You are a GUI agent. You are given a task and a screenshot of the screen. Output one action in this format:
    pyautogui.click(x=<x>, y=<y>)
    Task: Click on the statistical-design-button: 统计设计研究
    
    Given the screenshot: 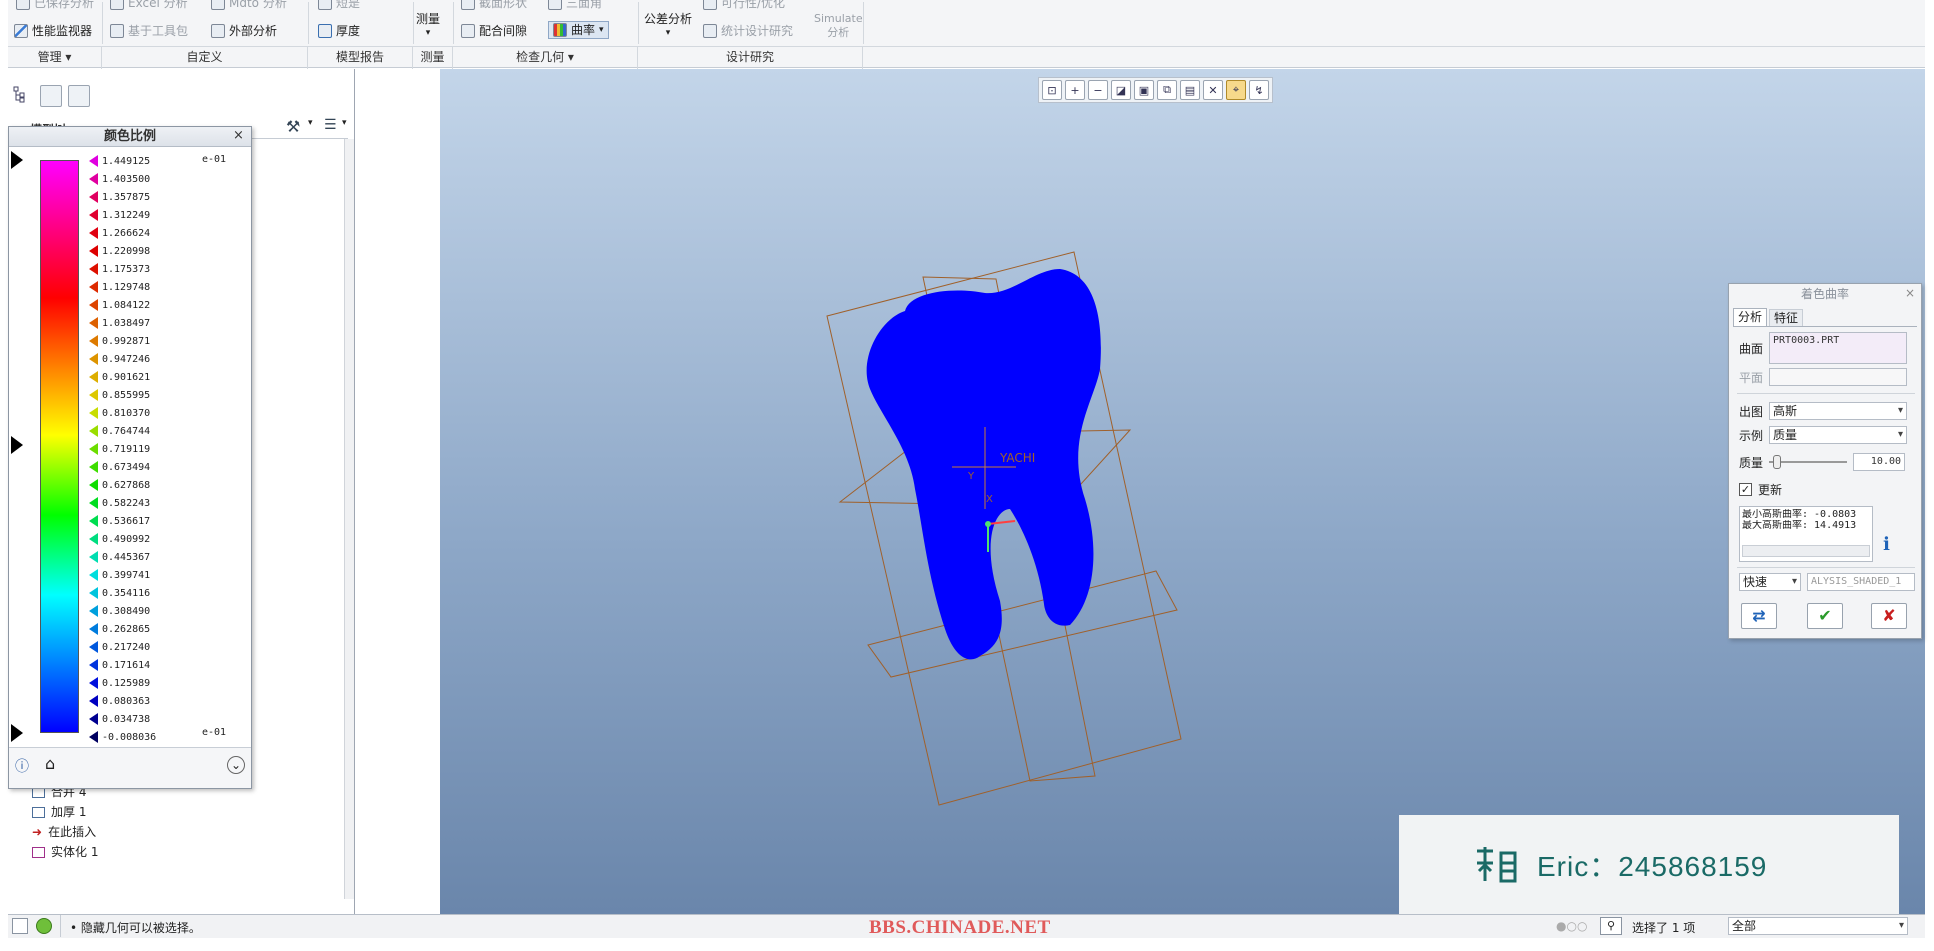 What is the action you would take?
    pyautogui.click(x=748, y=31)
    